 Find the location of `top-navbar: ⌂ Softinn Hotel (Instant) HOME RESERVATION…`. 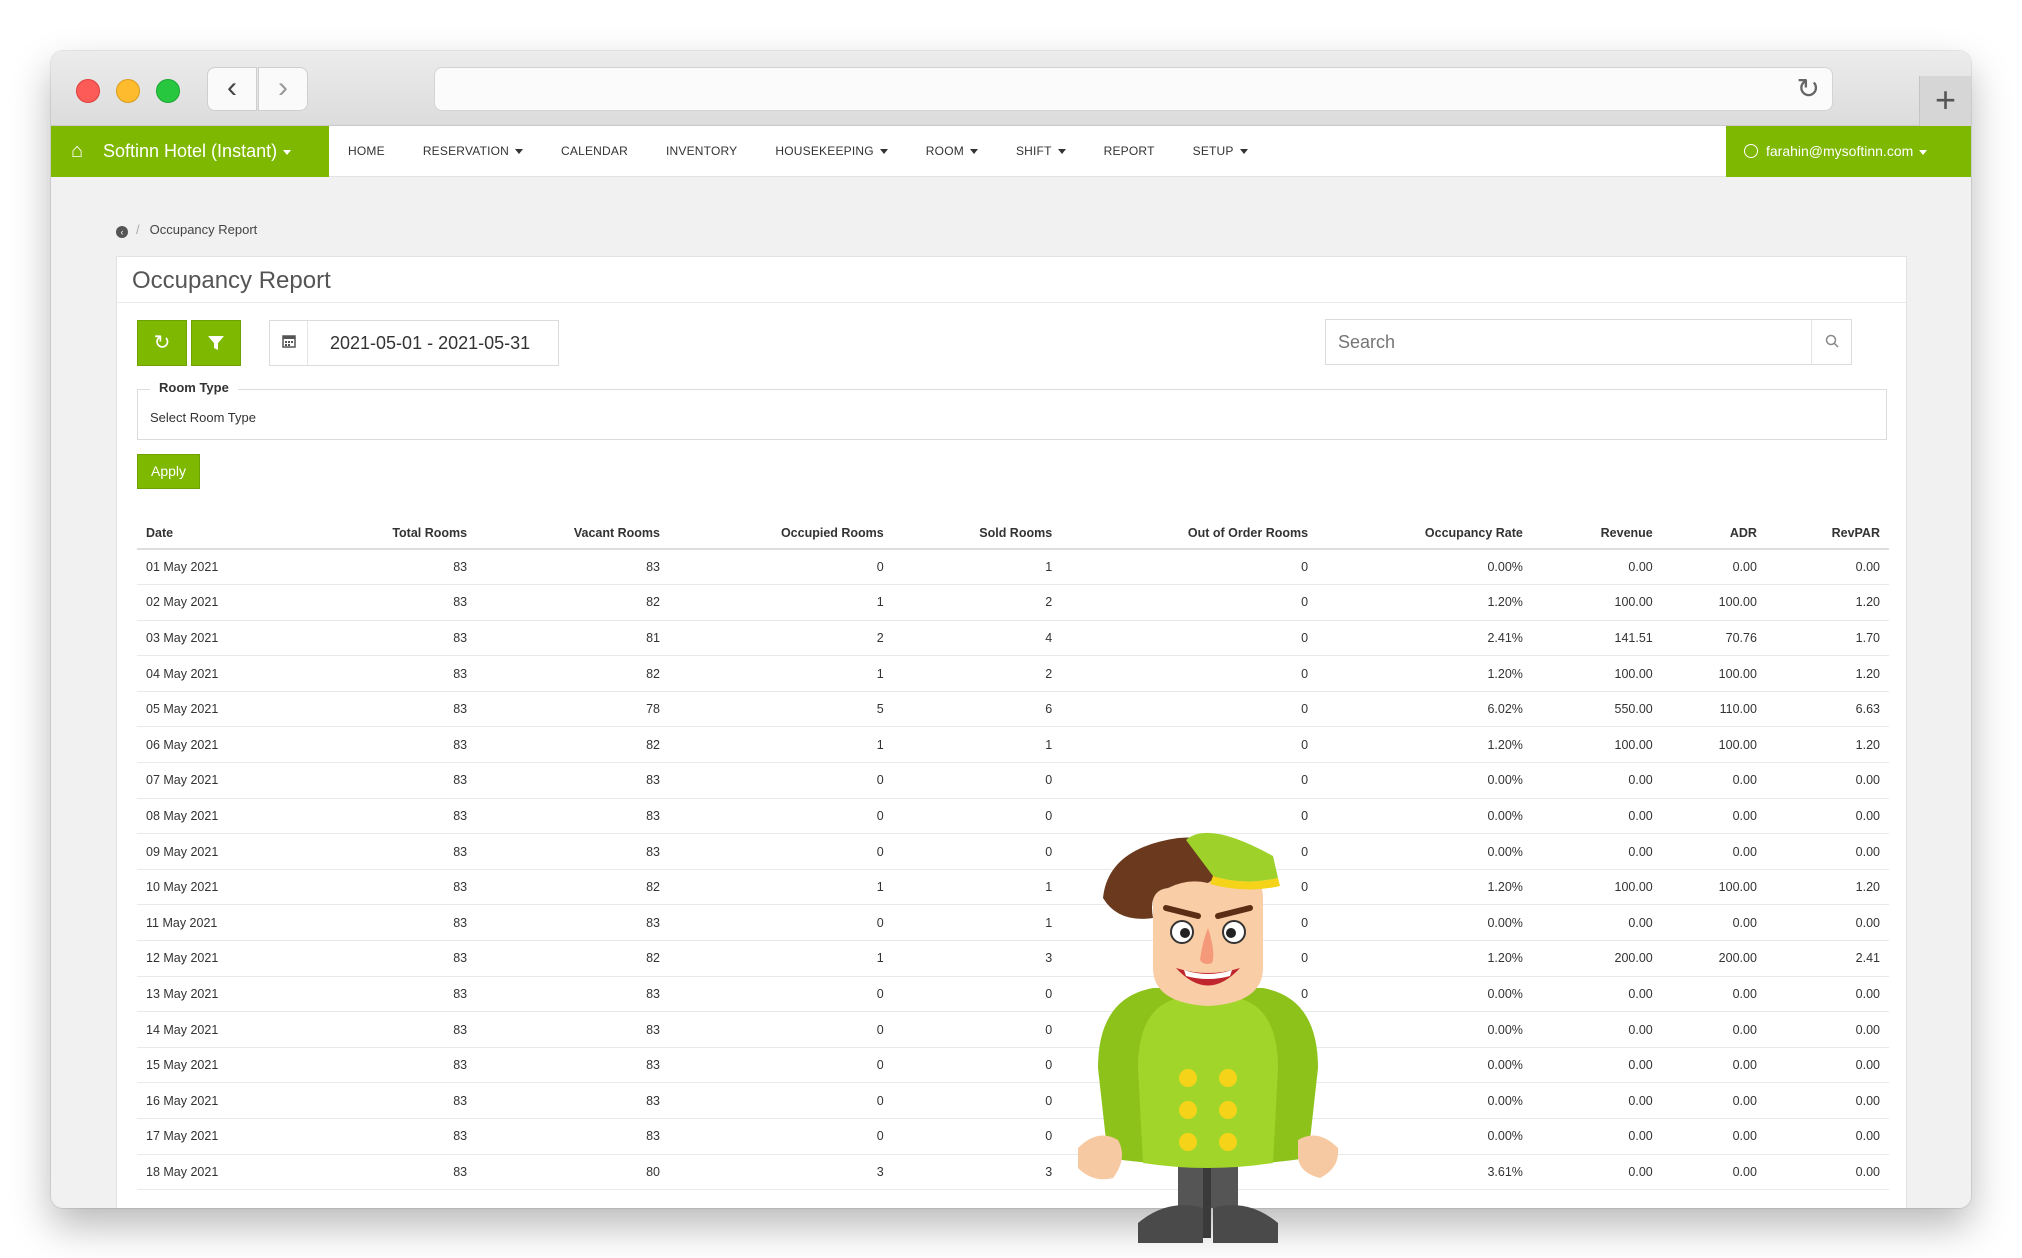

top-navbar: ⌂ Softinn Hotel (Instant) HOME RESERVATION… is located at coordinates (1011, 151).